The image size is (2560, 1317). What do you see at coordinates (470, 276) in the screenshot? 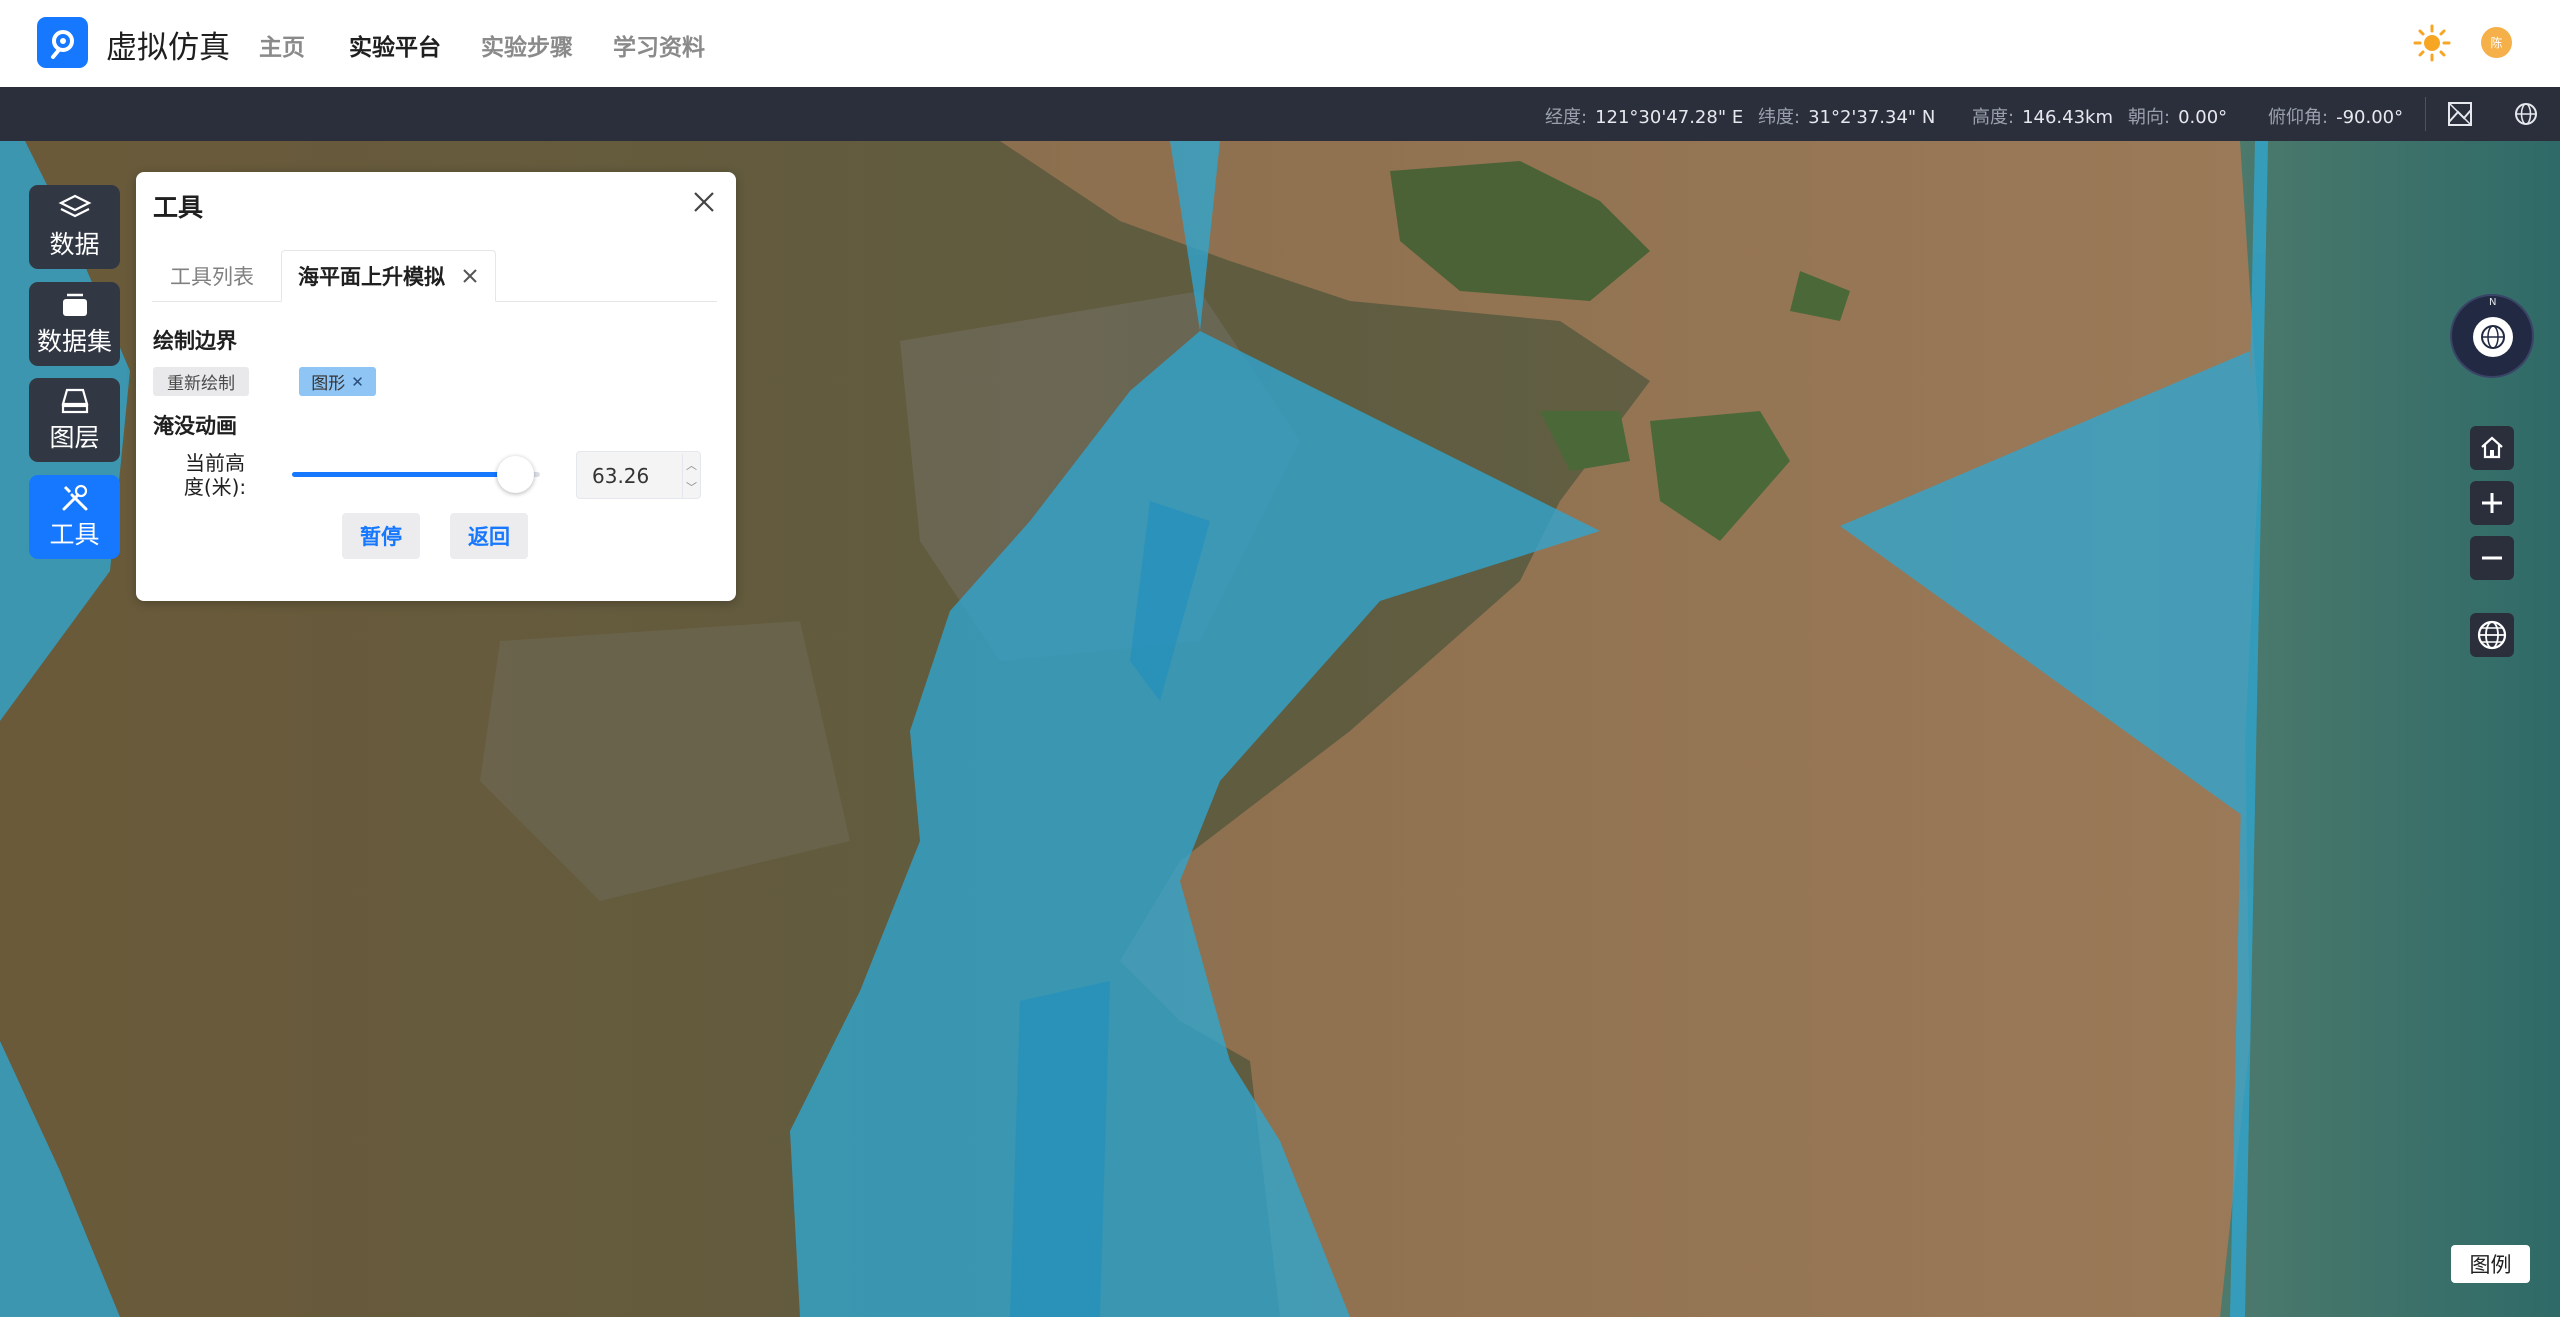
I see `tab-close-icon` at bounding box center [470, 276].